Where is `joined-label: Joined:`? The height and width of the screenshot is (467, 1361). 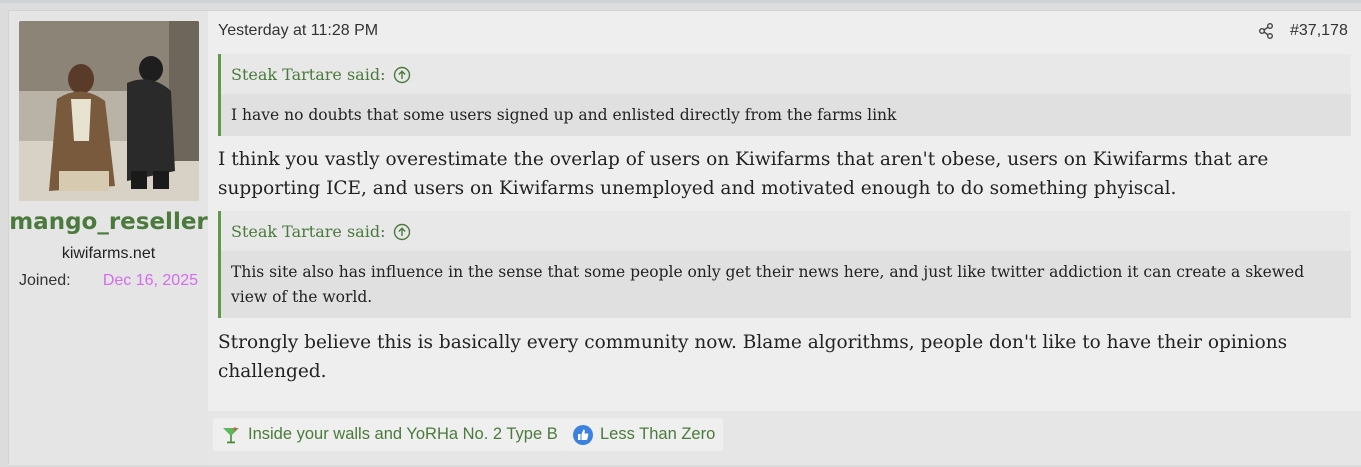
joined-label: Joined: is located at coordinates (45, 280).